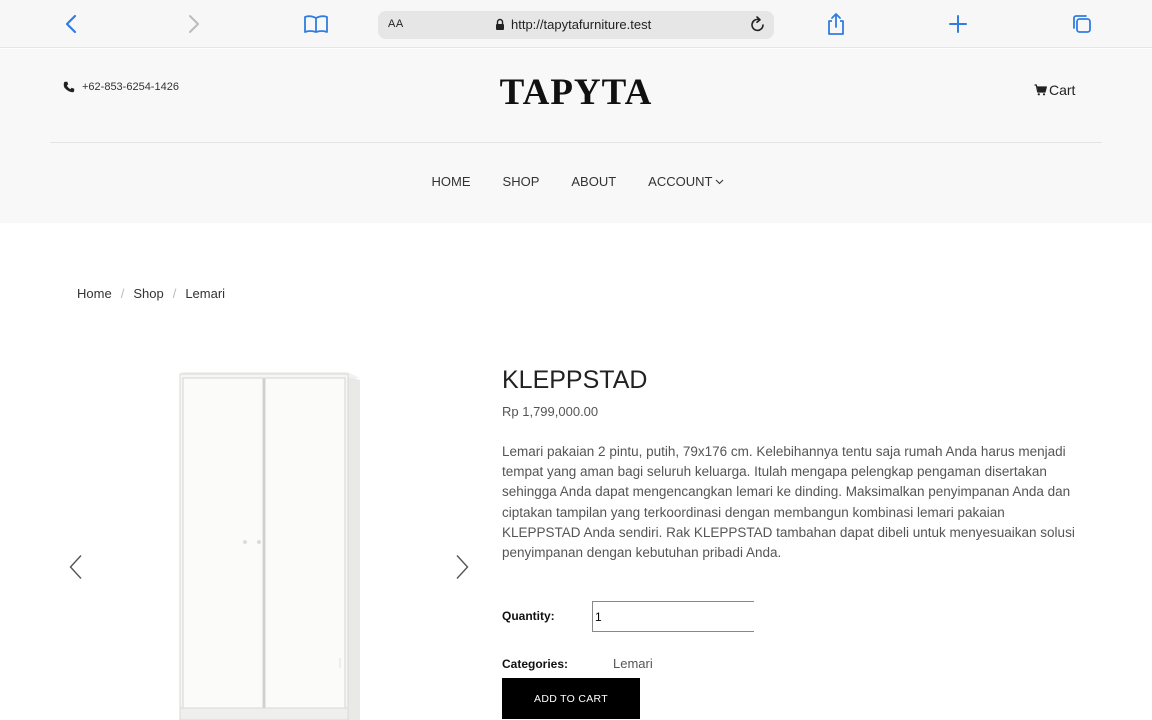 Image resolution: width=1152 pixels, height=720 pixels. What do you see at coordinates (576, 142) in the screenshot?
I see `header-divider` at bounding box center [576, 142].